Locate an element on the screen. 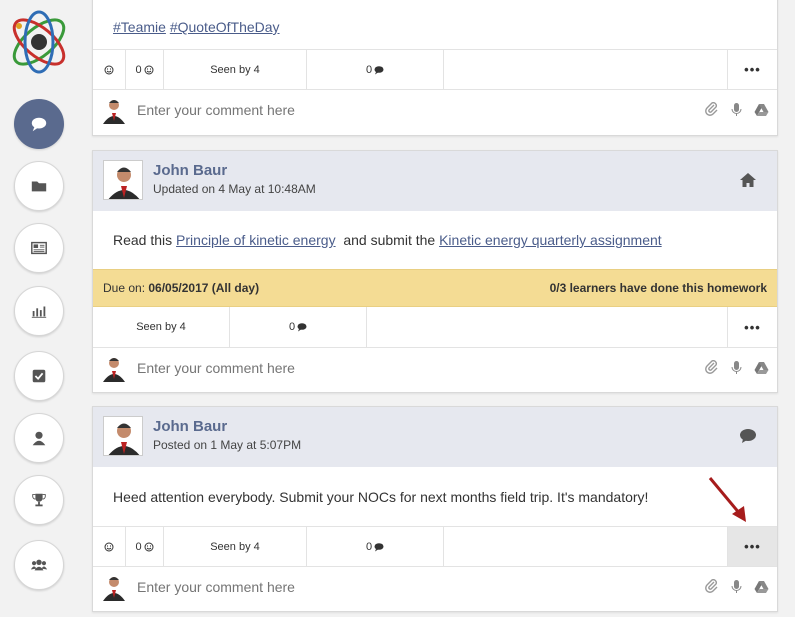 The width and height of the screenshot is (795, 617). chat-icon is located at coordinates (39, 124).